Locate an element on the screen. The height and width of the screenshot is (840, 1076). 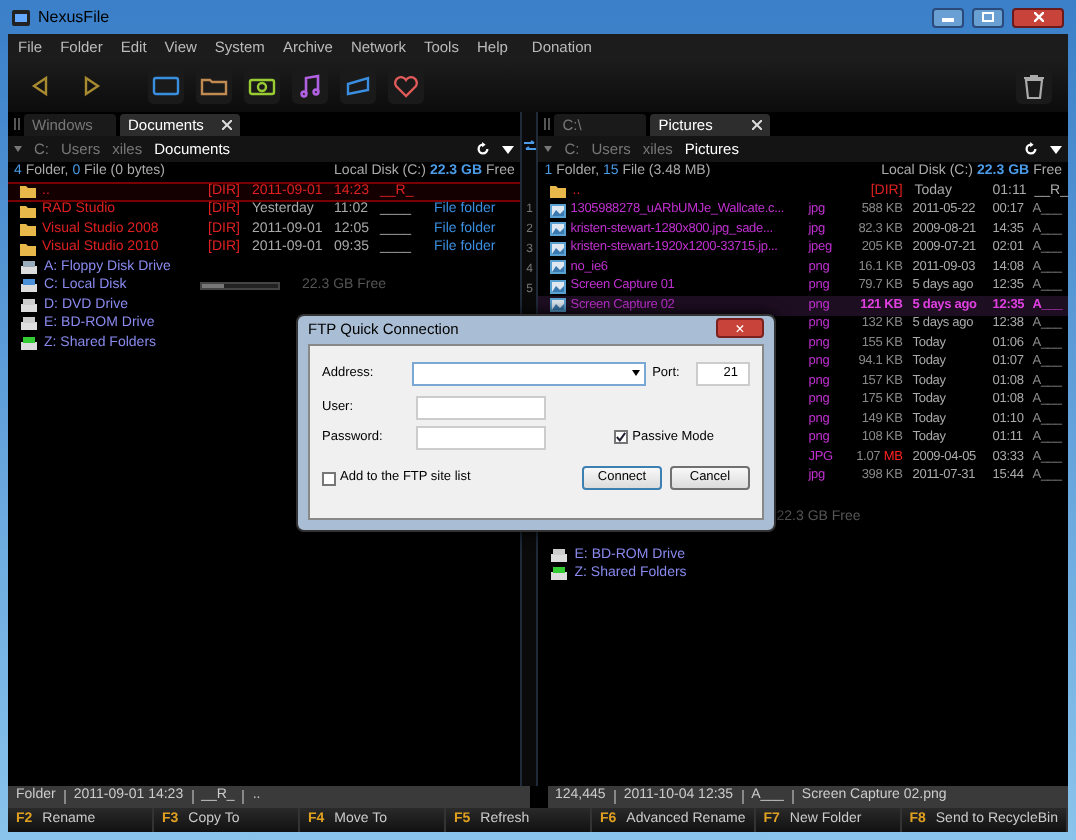
close-button: × is located at coordinates (740, 327).